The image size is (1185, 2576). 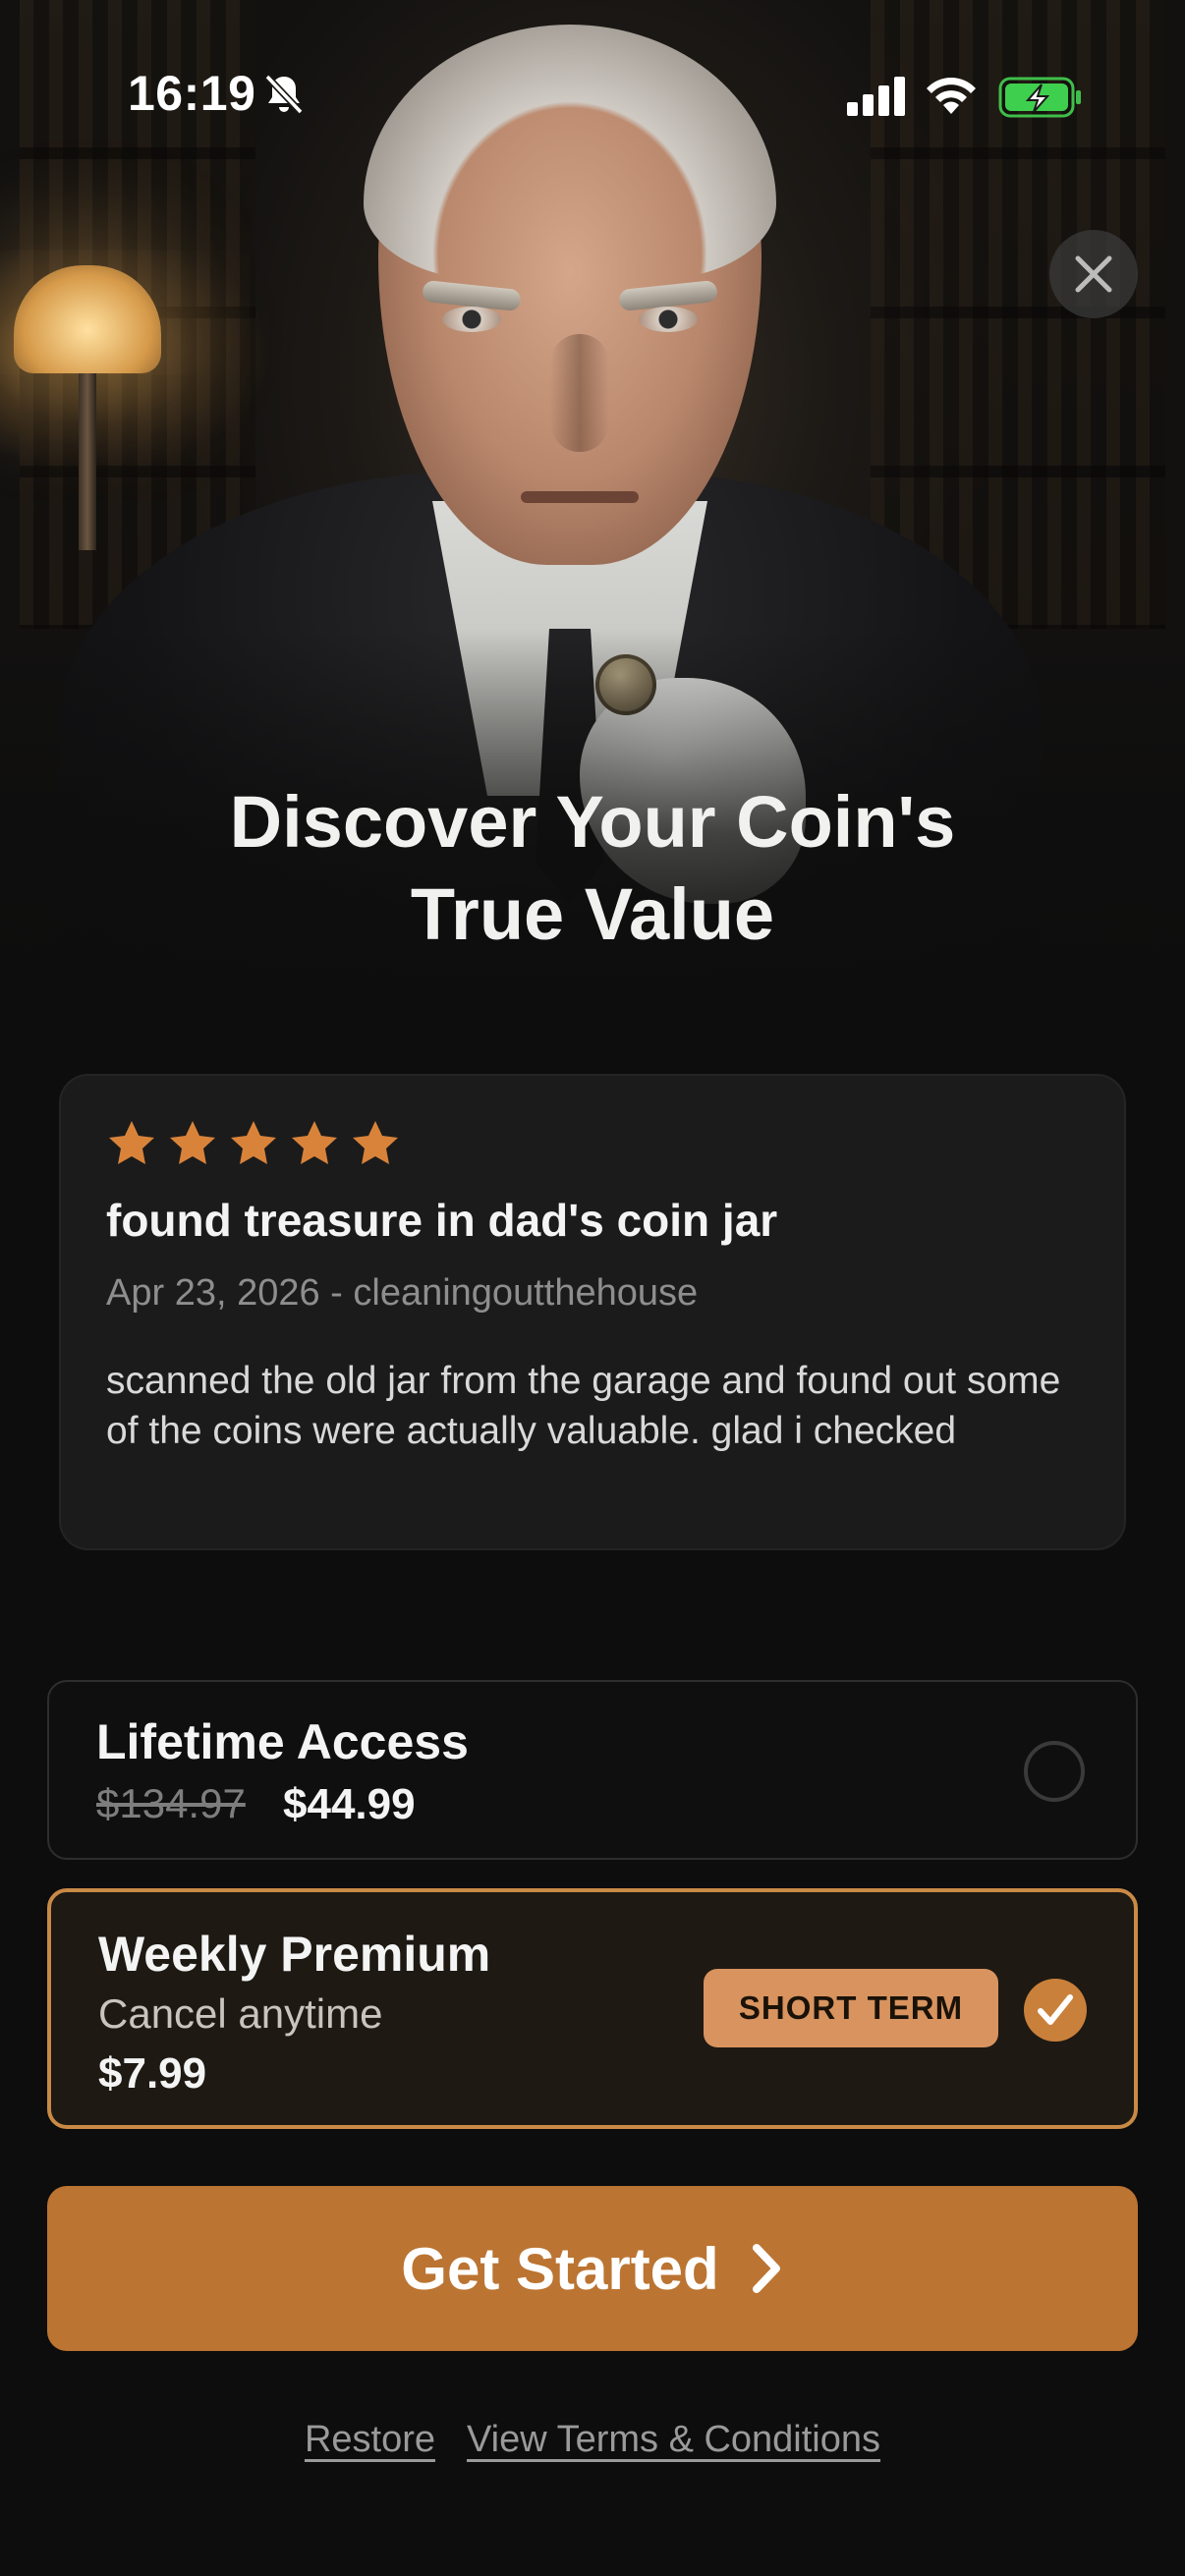 I want to click on get-started-button: Get Started, so click(x=592, y=2268).